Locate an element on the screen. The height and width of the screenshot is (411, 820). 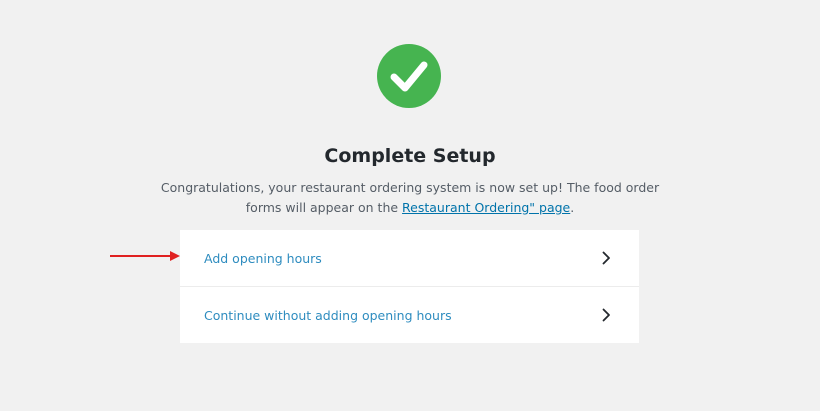
option-label: Continue without adding opening hours is located at coordinates (328, 315).